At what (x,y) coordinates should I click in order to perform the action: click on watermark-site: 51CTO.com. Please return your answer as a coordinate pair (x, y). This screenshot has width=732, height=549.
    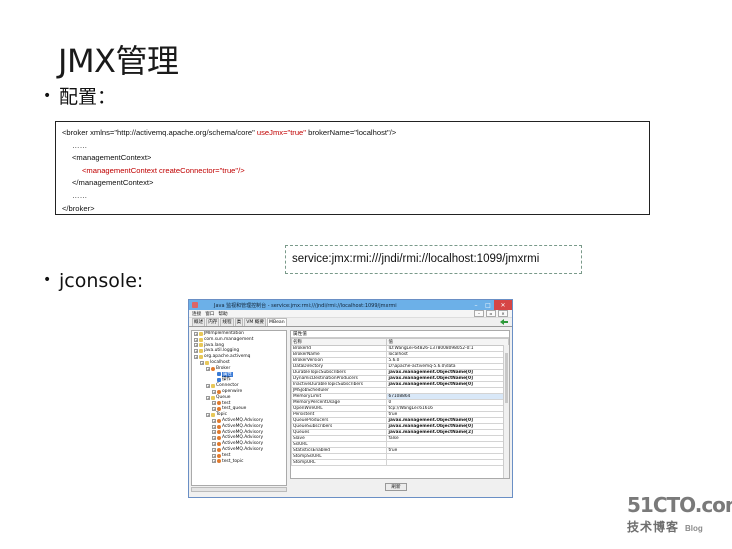
    Looking at the image, I should click on (679, 505).